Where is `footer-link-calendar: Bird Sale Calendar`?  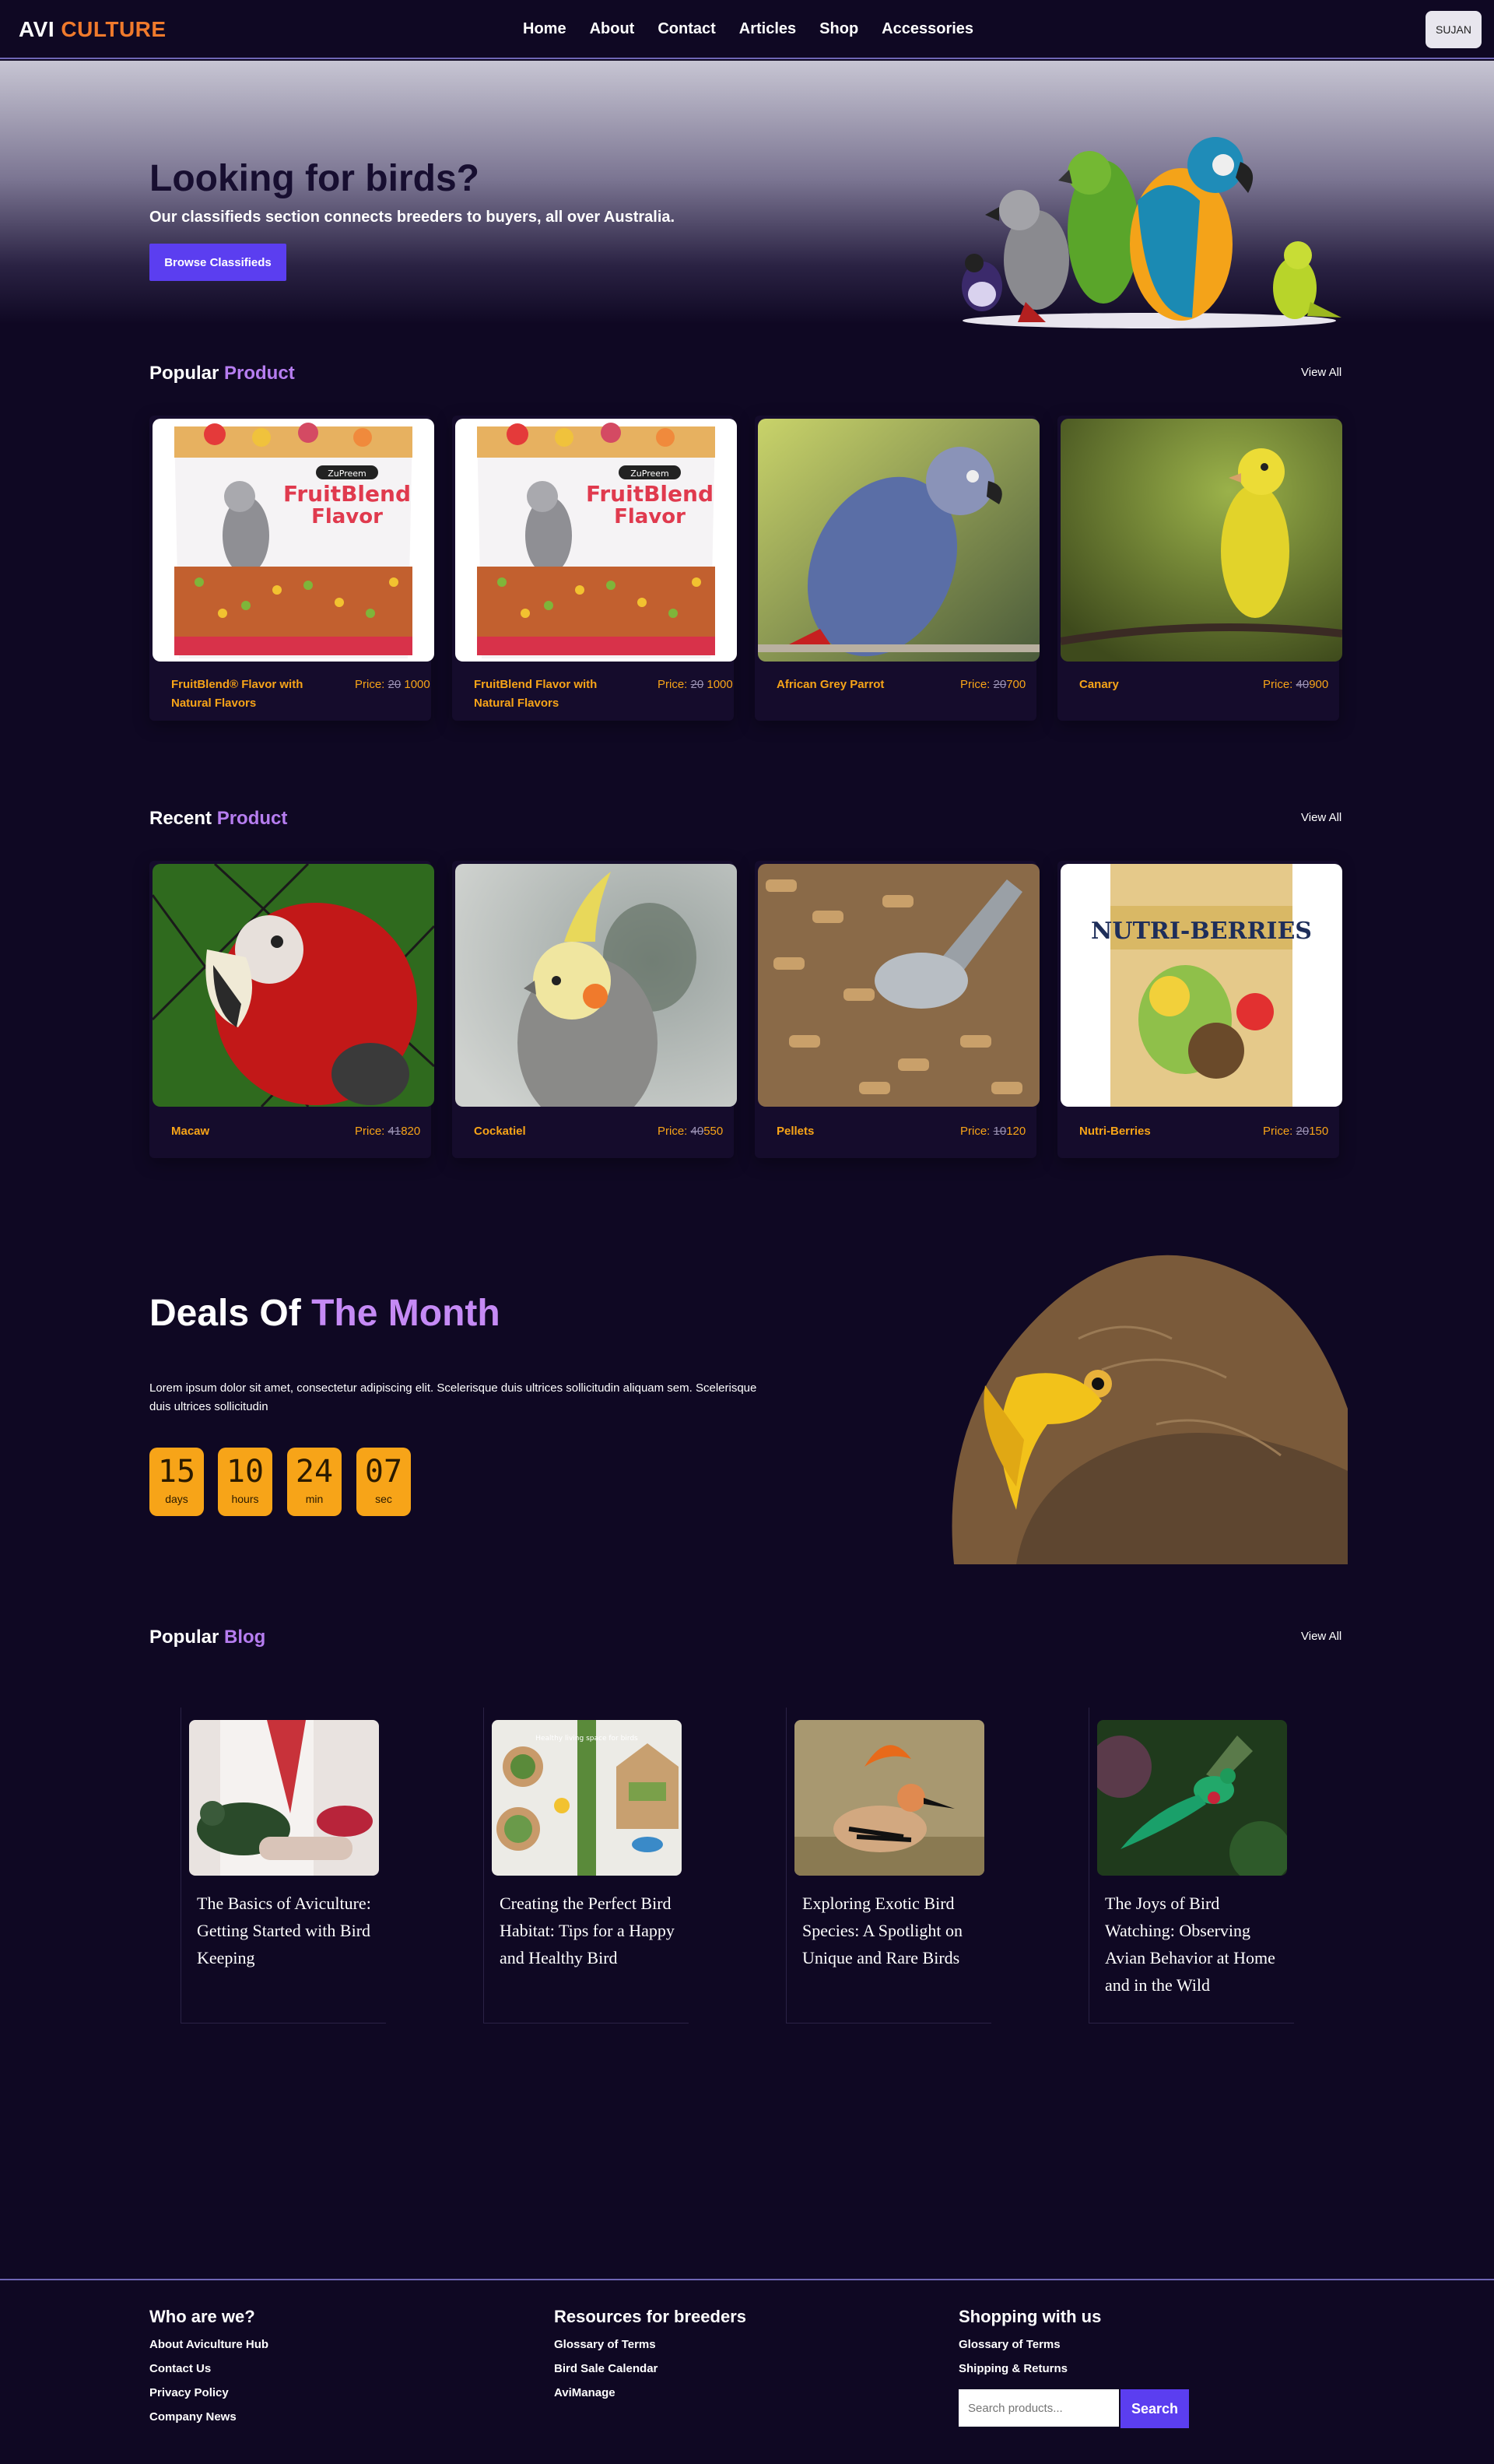
footer-link-calendar: Bird Sale Calendar is located at coordinates (650, 2368).